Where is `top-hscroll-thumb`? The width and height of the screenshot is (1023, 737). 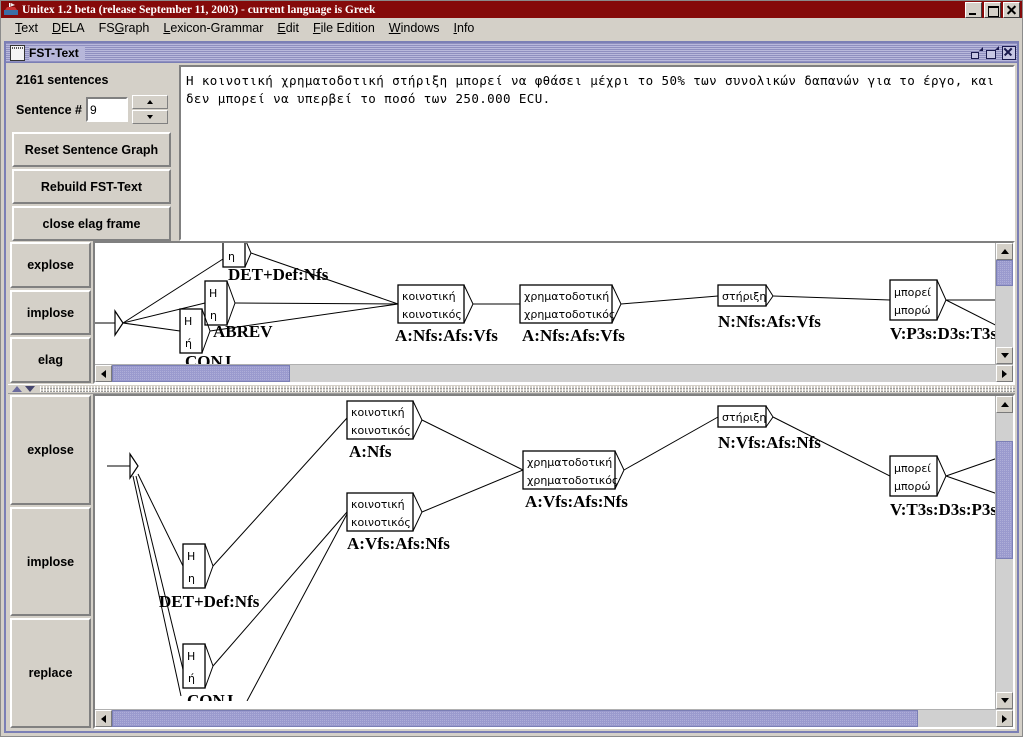
top-hscroll-thumb is located at coordinates (201, 373).